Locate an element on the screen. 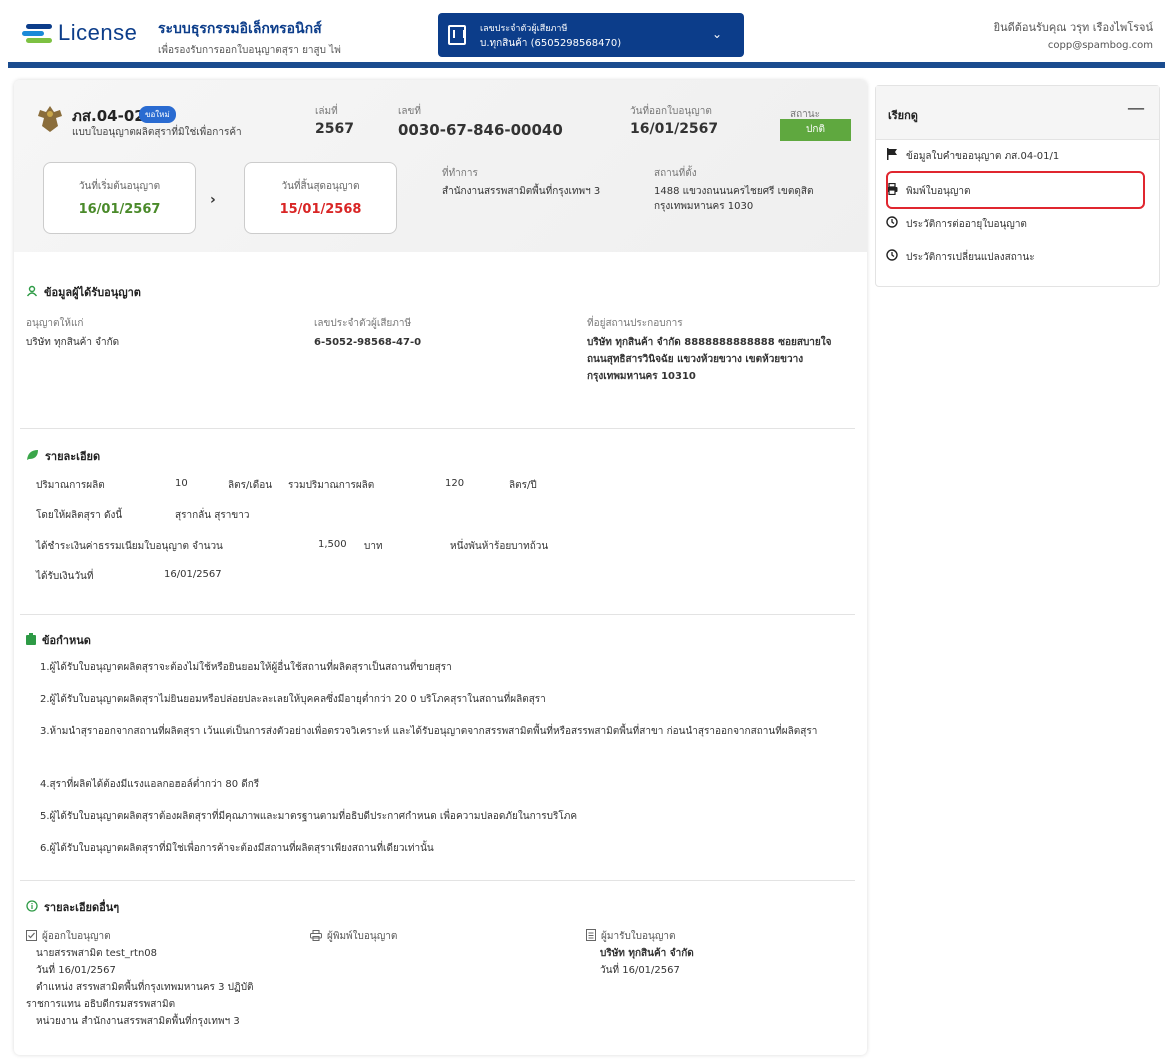 This screenshot has width=1165, height=1061. issuer-header: ผู้ออกใบอนุญาต is located at coordinates (68, 936).